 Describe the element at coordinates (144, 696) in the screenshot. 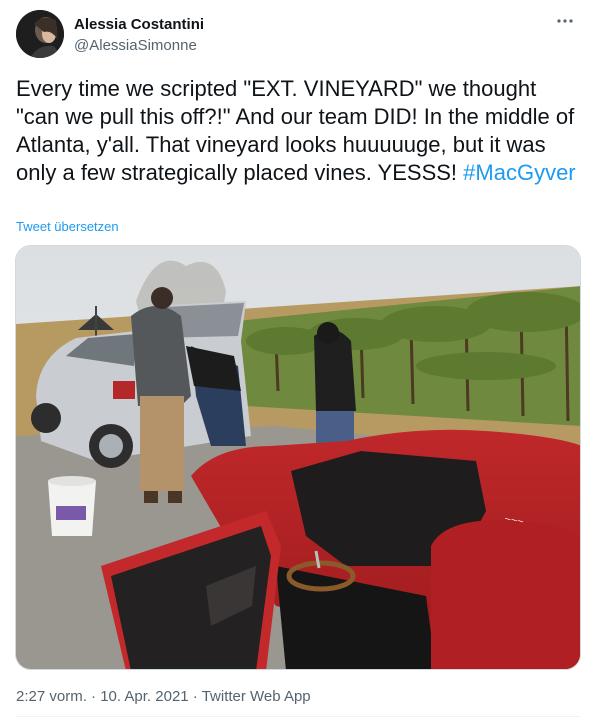

I see `tweet-date: 10. Apr. 2021` at that location.